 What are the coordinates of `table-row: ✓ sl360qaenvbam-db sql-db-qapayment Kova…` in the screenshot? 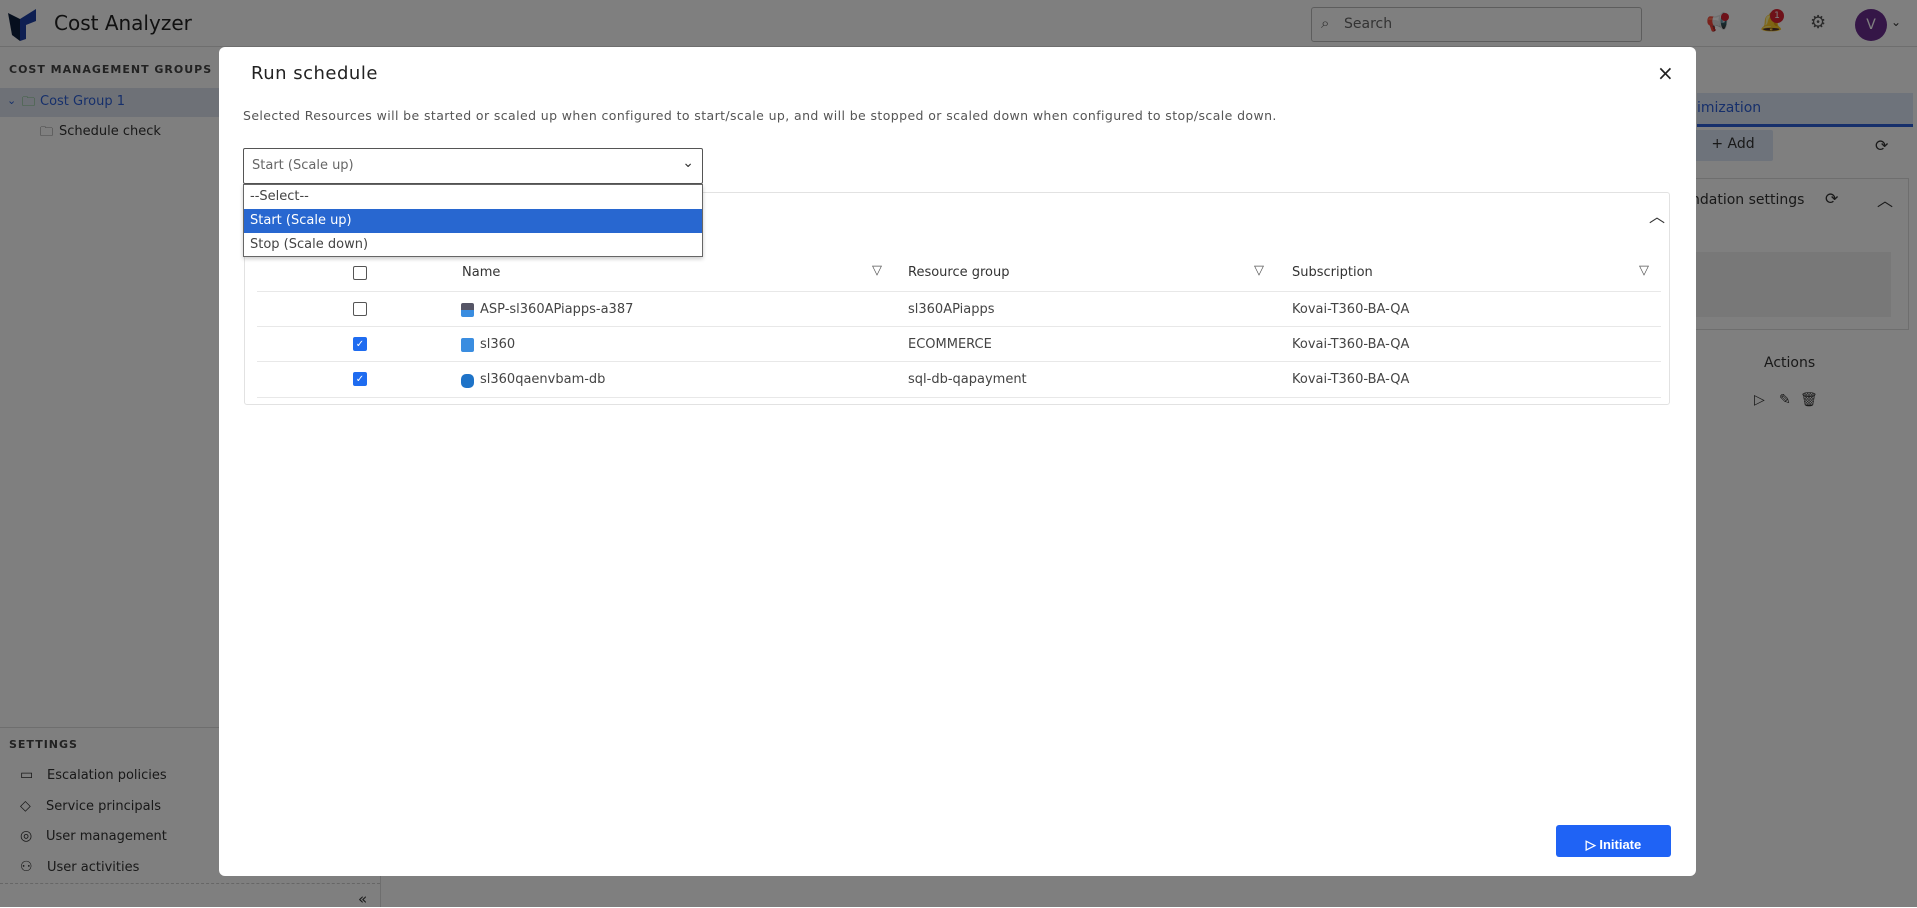 It's located at (959, 380).